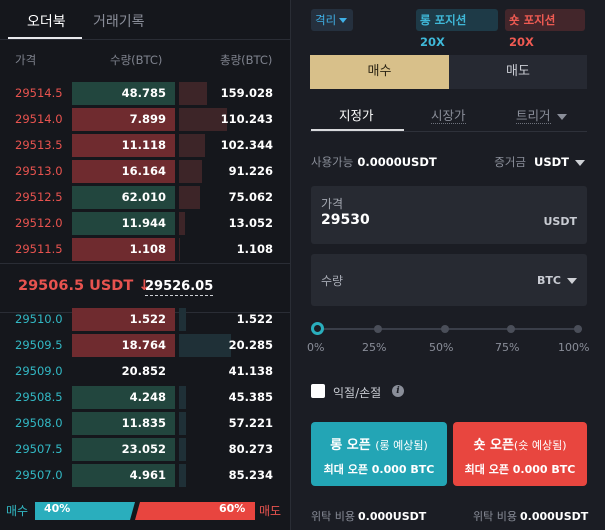 This screenshot has width=605, height=530. Describe the element at coordinates (401, 445) in the screenshot. I see `open-long-hint: (롱 예상됨)` at that location.